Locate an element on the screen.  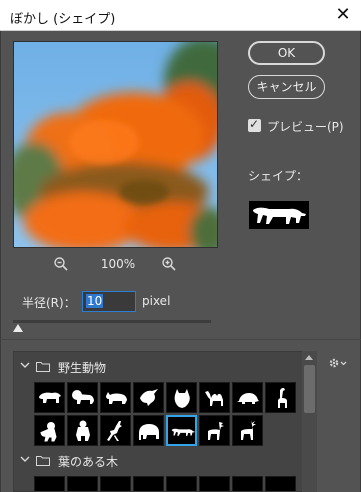
moose-icon is located at coordinates (216, 431).